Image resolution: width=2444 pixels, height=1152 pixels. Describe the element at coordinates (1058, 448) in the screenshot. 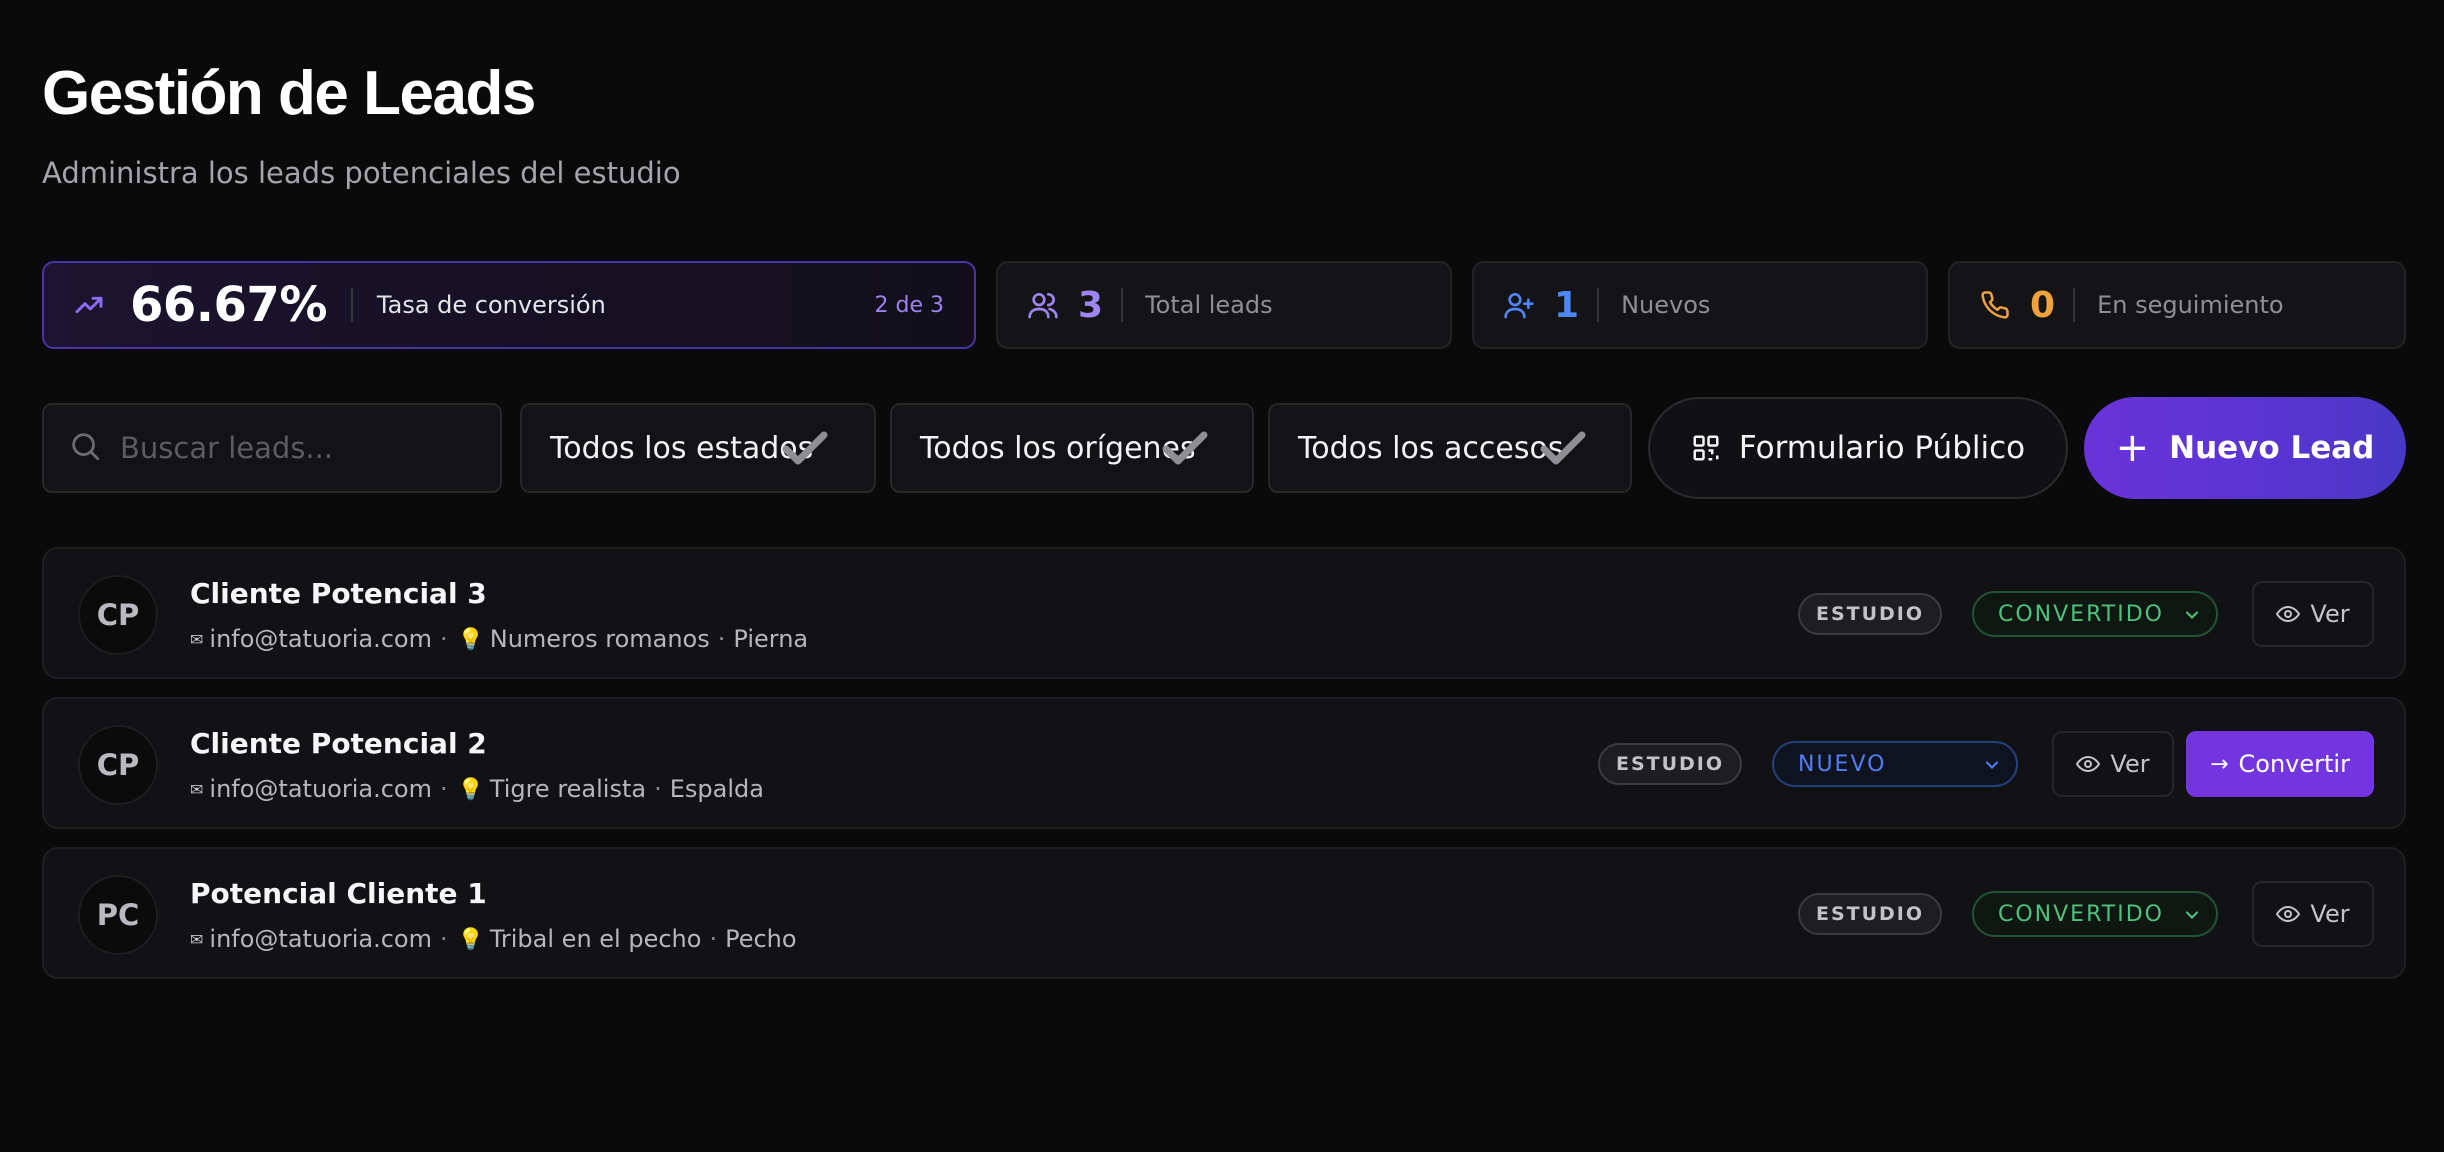

I see `filter-origin-label: Todos los orígenes` at that location.